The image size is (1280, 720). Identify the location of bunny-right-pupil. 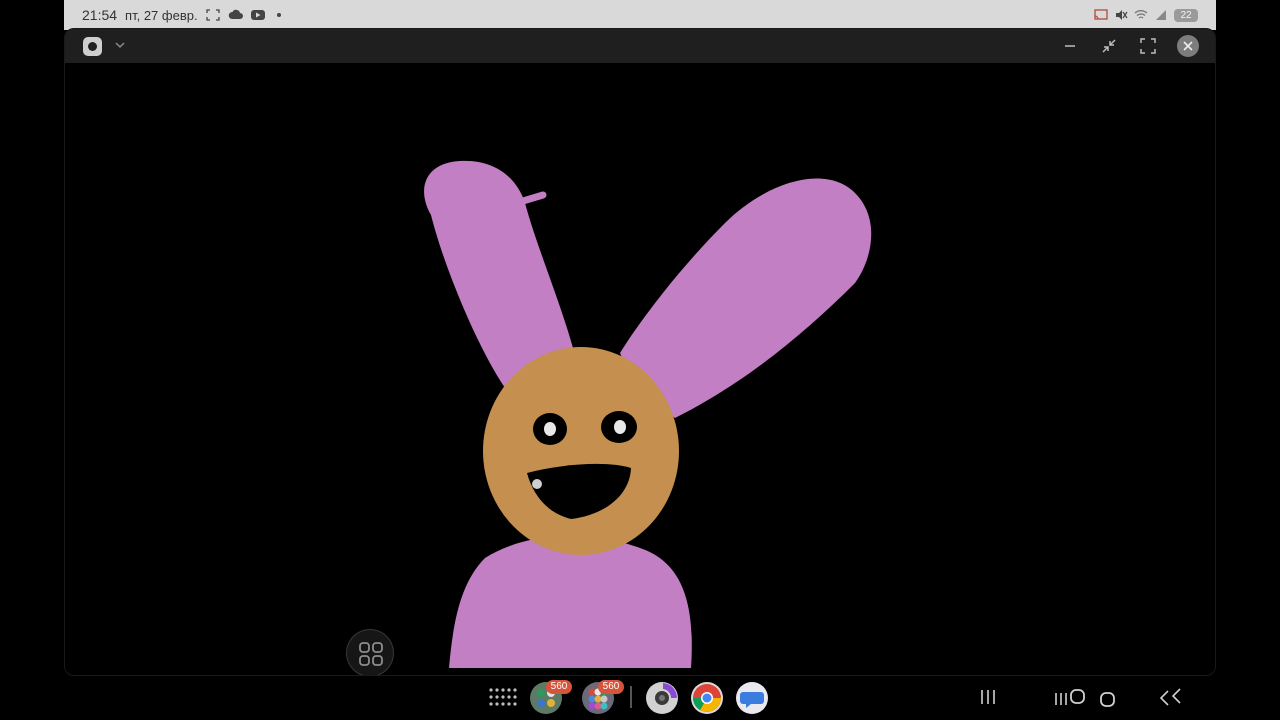
(620, 427).